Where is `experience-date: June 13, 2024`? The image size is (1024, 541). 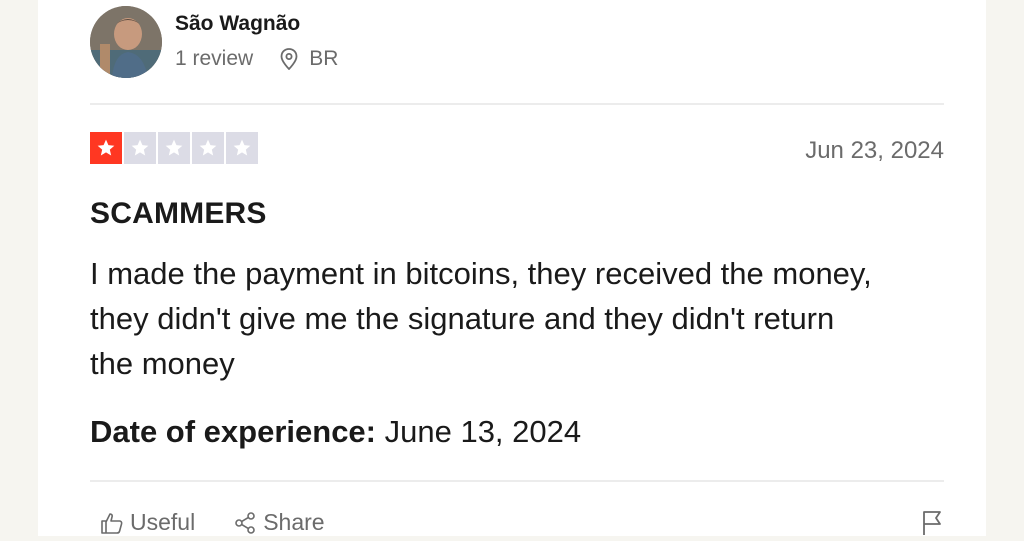
experience-date: June 13, 2024 is located at coordinates (479, 431).